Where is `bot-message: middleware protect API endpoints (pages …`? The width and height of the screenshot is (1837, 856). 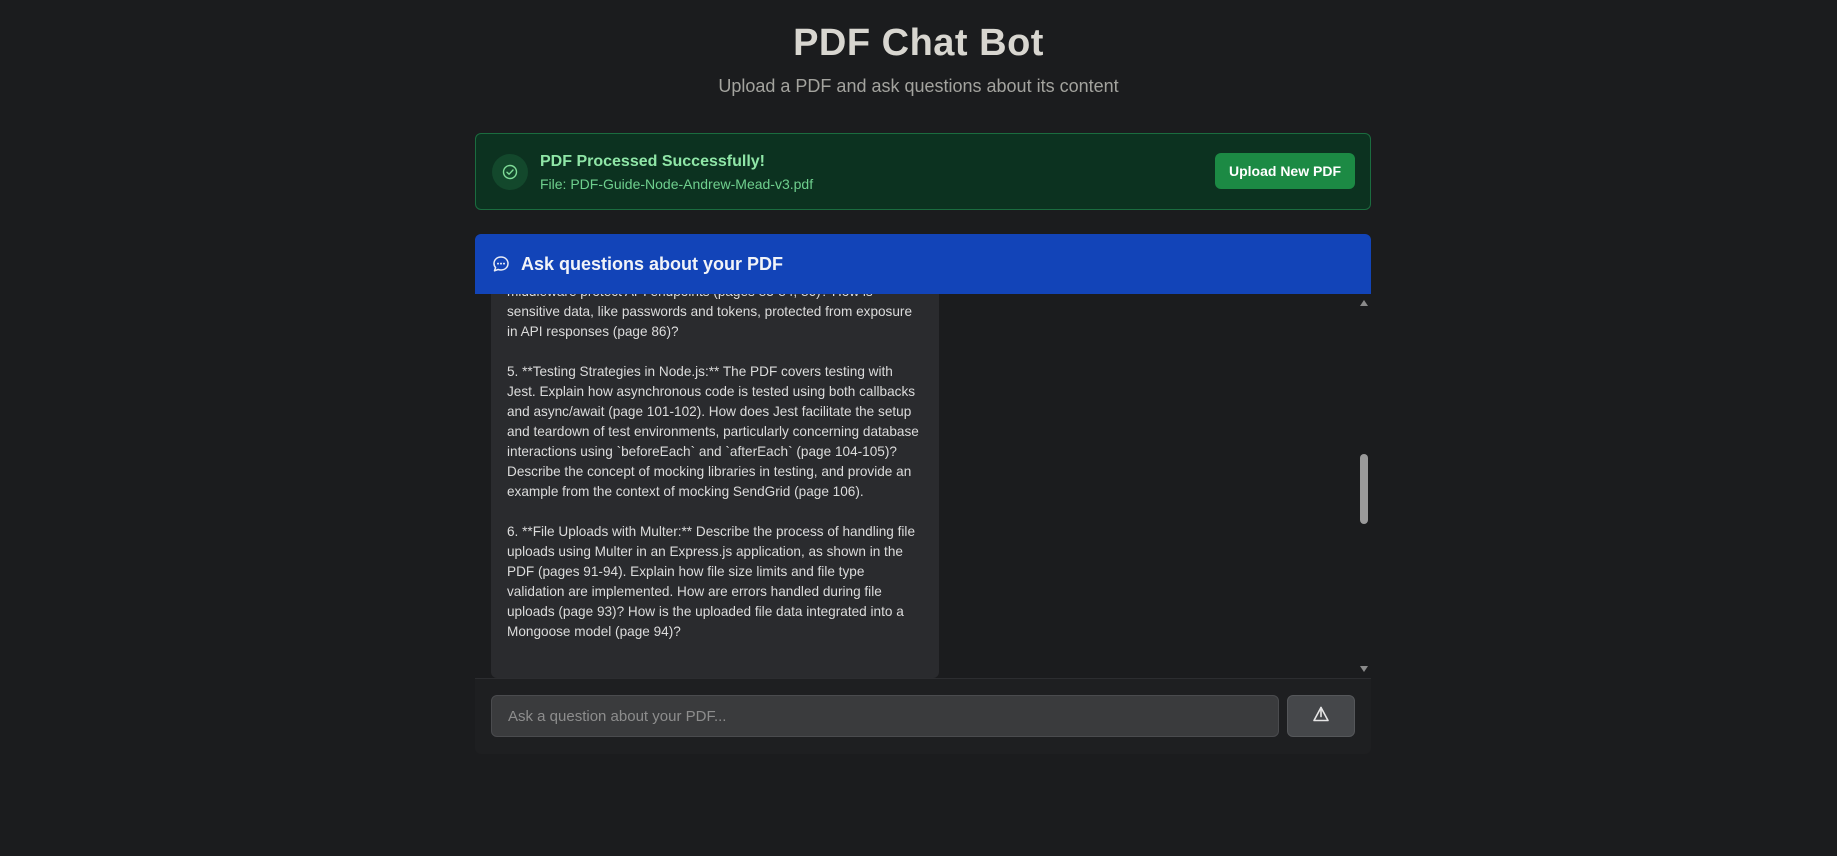 bot-message: middleware protect API endpoints (pages … is located at coordinates (715, 486).